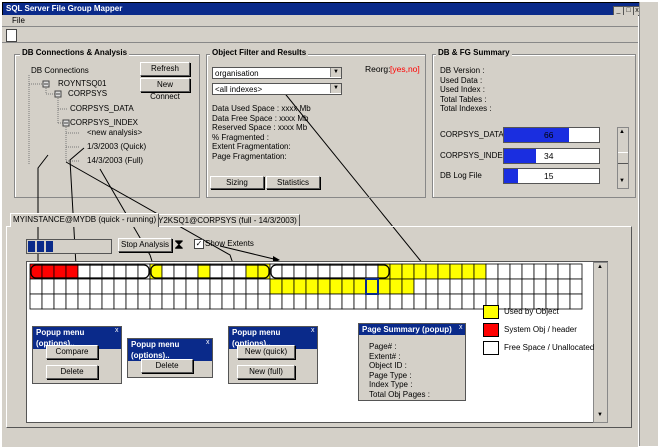 This screenshot has height=448, width=659. I want to click on close-icon: x, so click(208, 342).